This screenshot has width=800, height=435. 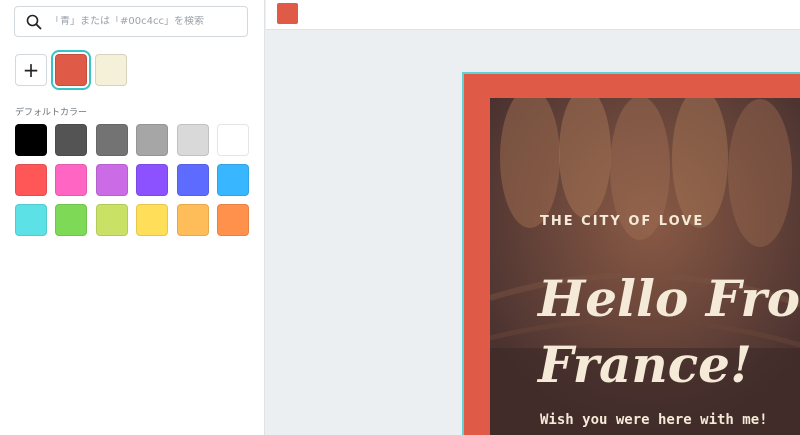 I want to click on design-subline: Wish you were here with me!, so click(x=654, y=420).